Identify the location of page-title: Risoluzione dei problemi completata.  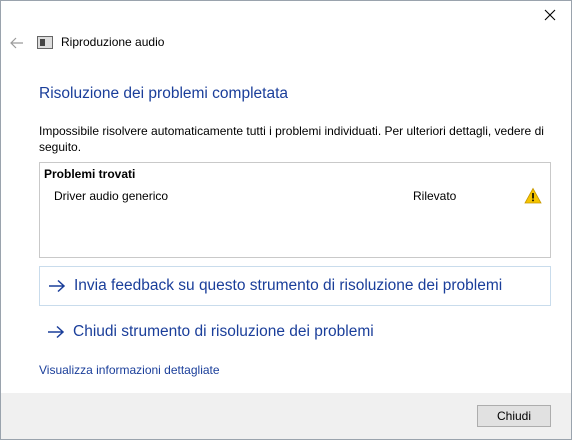
(163, 93).